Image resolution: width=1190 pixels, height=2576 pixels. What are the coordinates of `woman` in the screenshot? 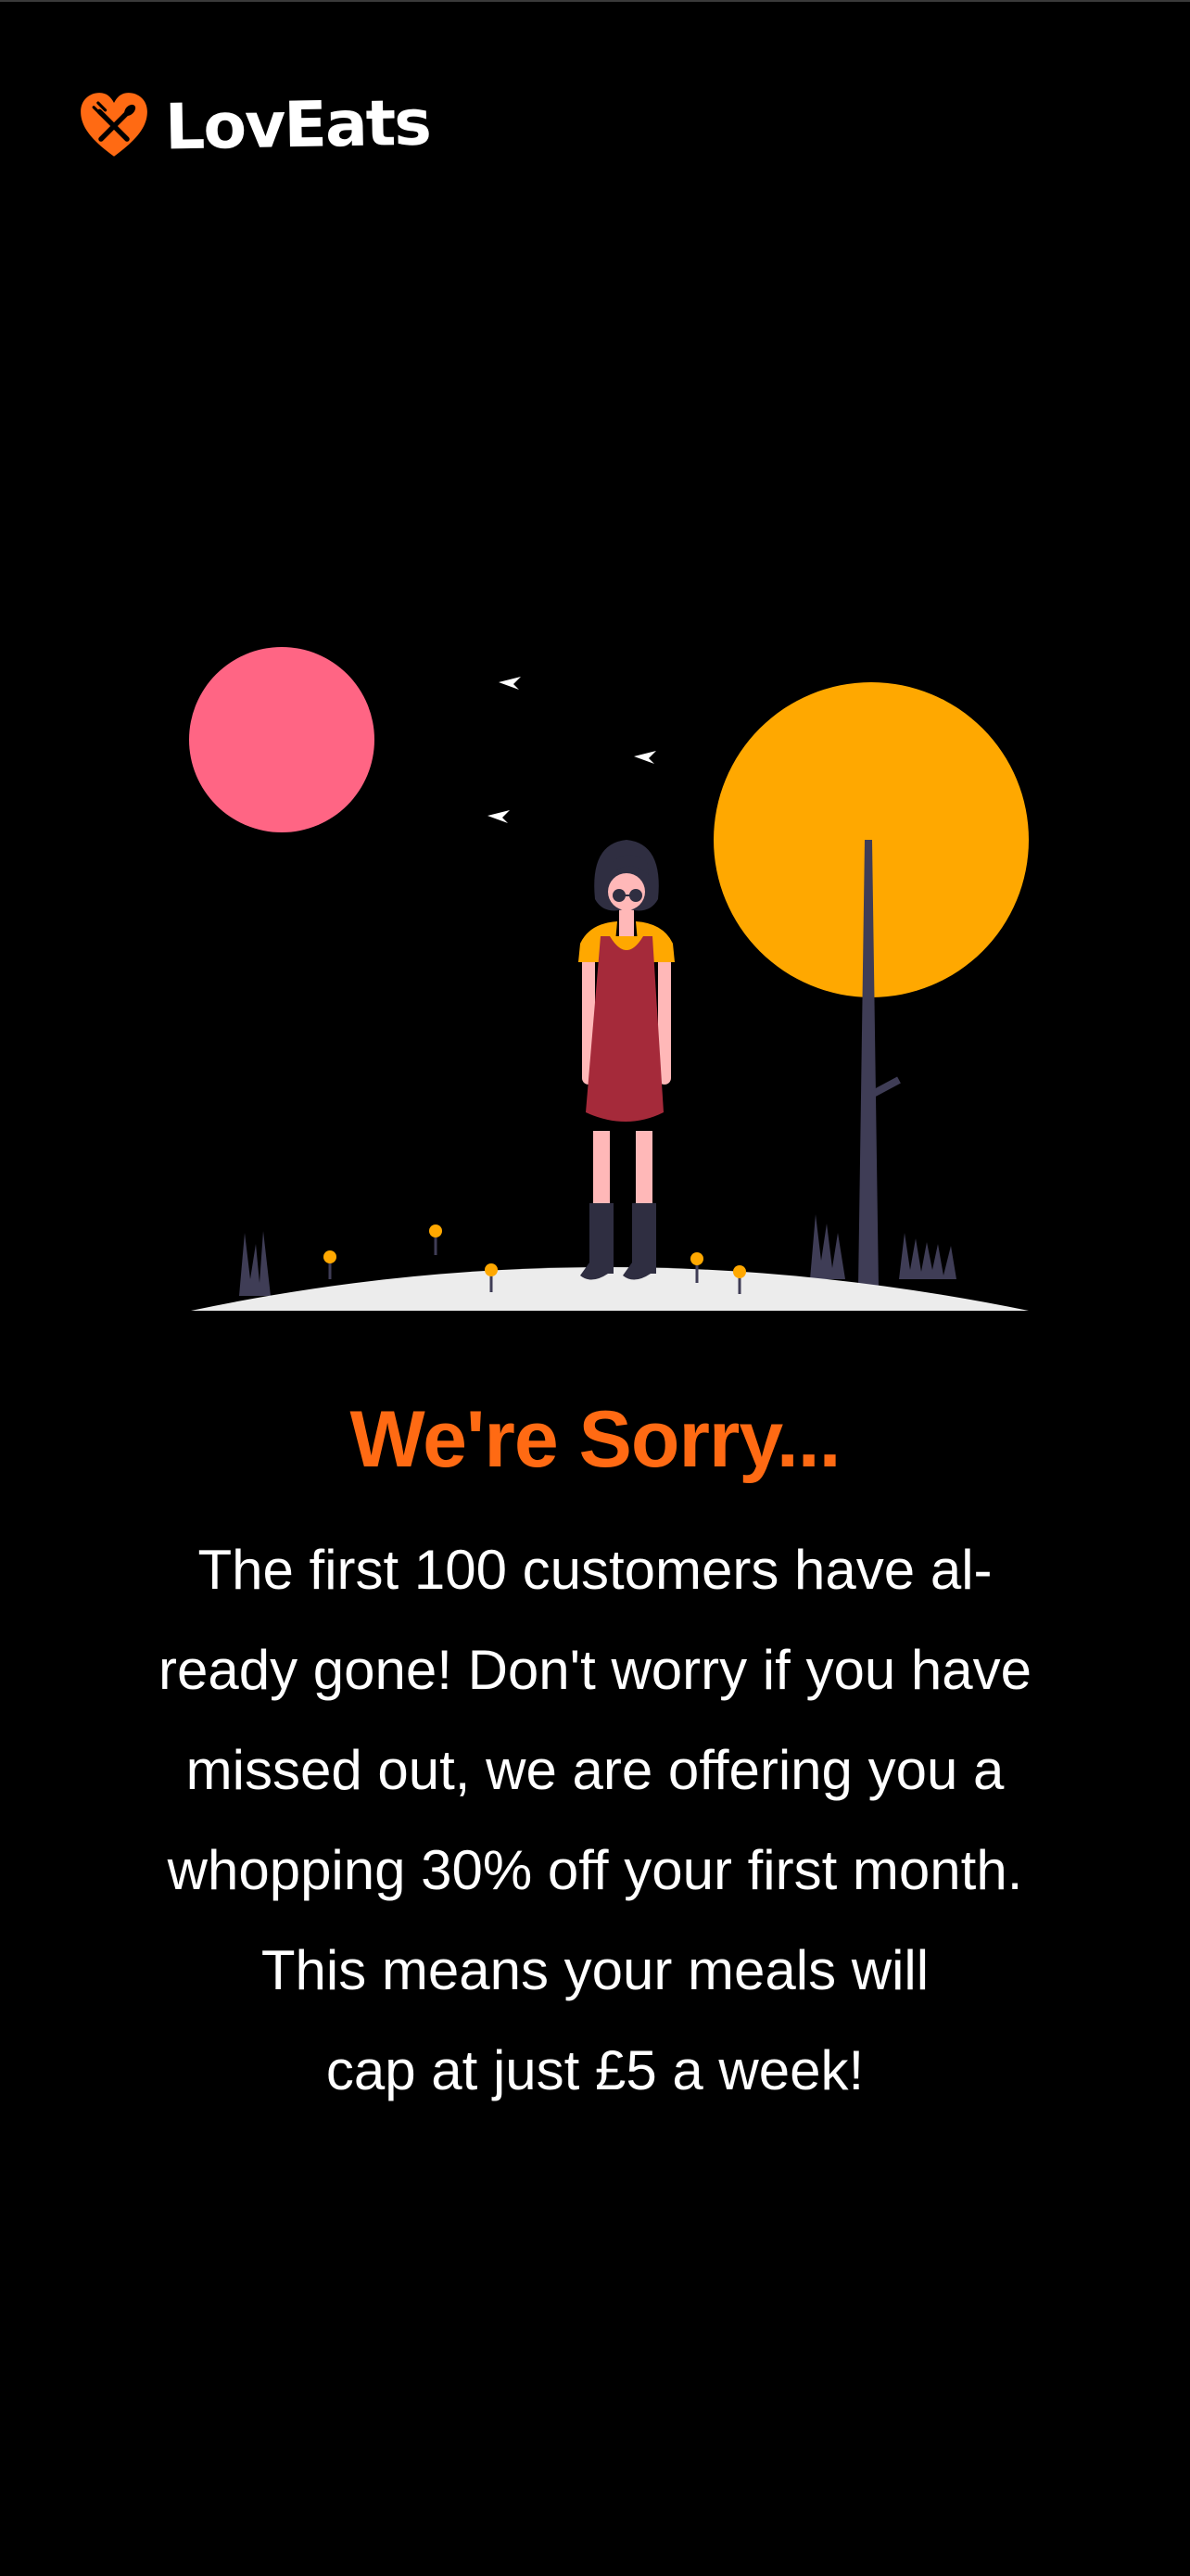 It's located at (626, 1060).